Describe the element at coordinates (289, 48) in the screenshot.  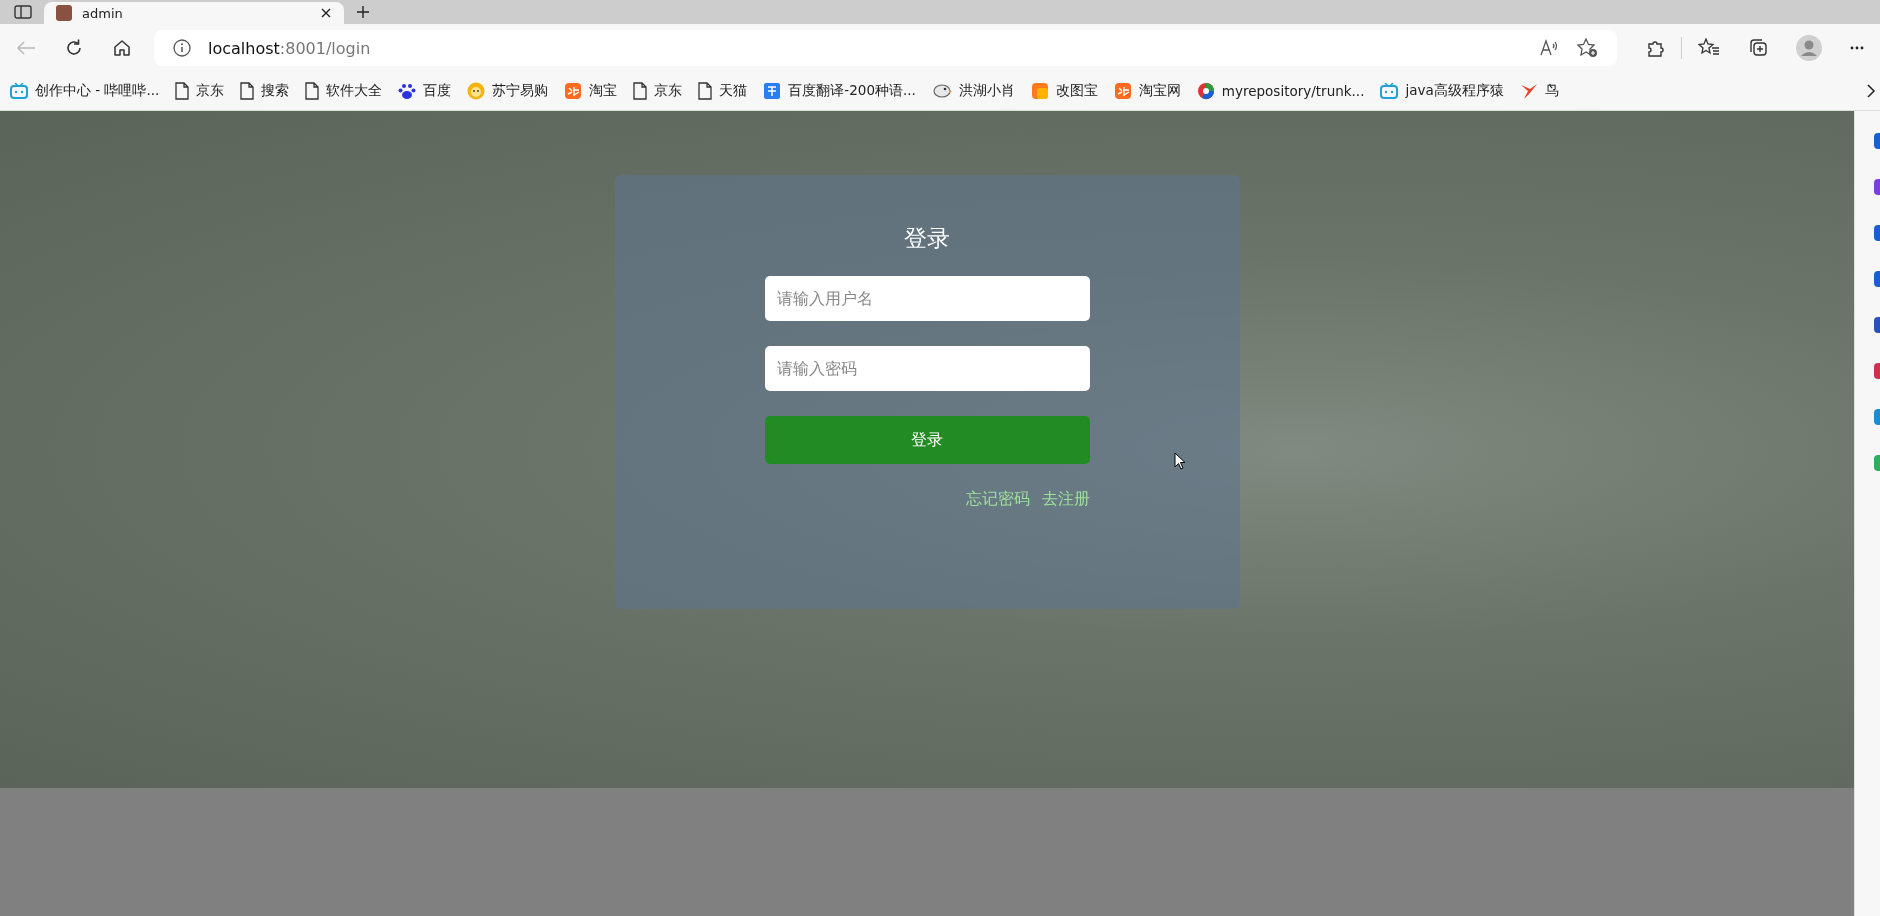
I see `url-text: localhost:8001/login` at that location.